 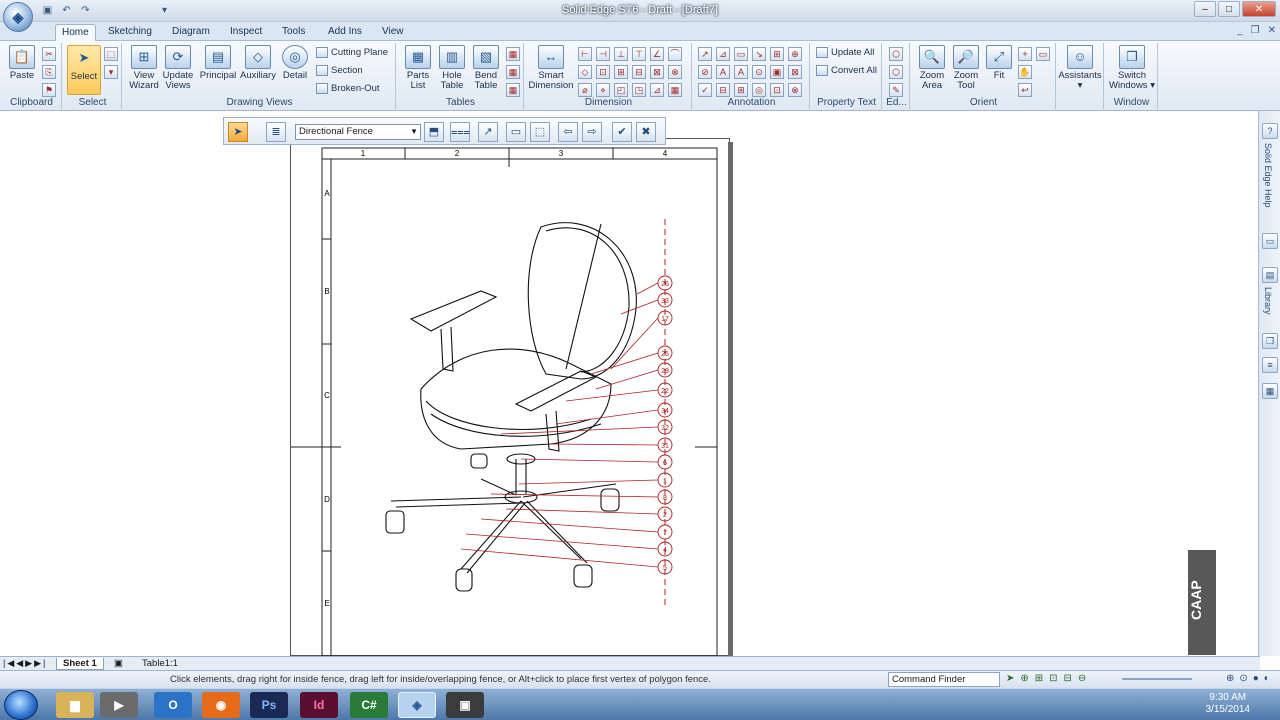 What do you see at coordinates (621, 90) in the screenshot?
I see `dimension-tool-icon: ◰` at bounding box center [621, 90].